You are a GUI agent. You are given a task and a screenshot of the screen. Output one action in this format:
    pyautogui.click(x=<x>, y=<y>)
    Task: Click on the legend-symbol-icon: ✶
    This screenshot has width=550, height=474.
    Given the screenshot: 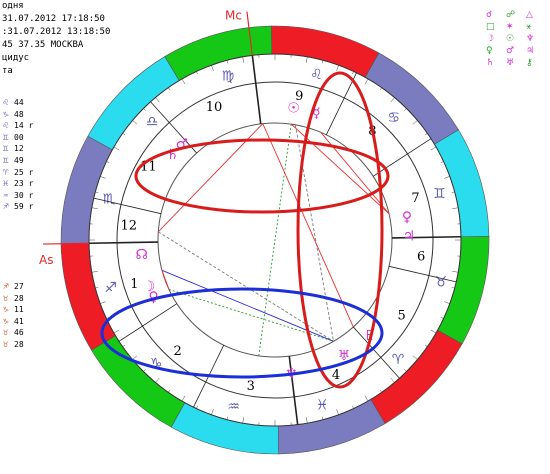 What is the action you would take?
    pyautogui.click(x=510, y=27)
    